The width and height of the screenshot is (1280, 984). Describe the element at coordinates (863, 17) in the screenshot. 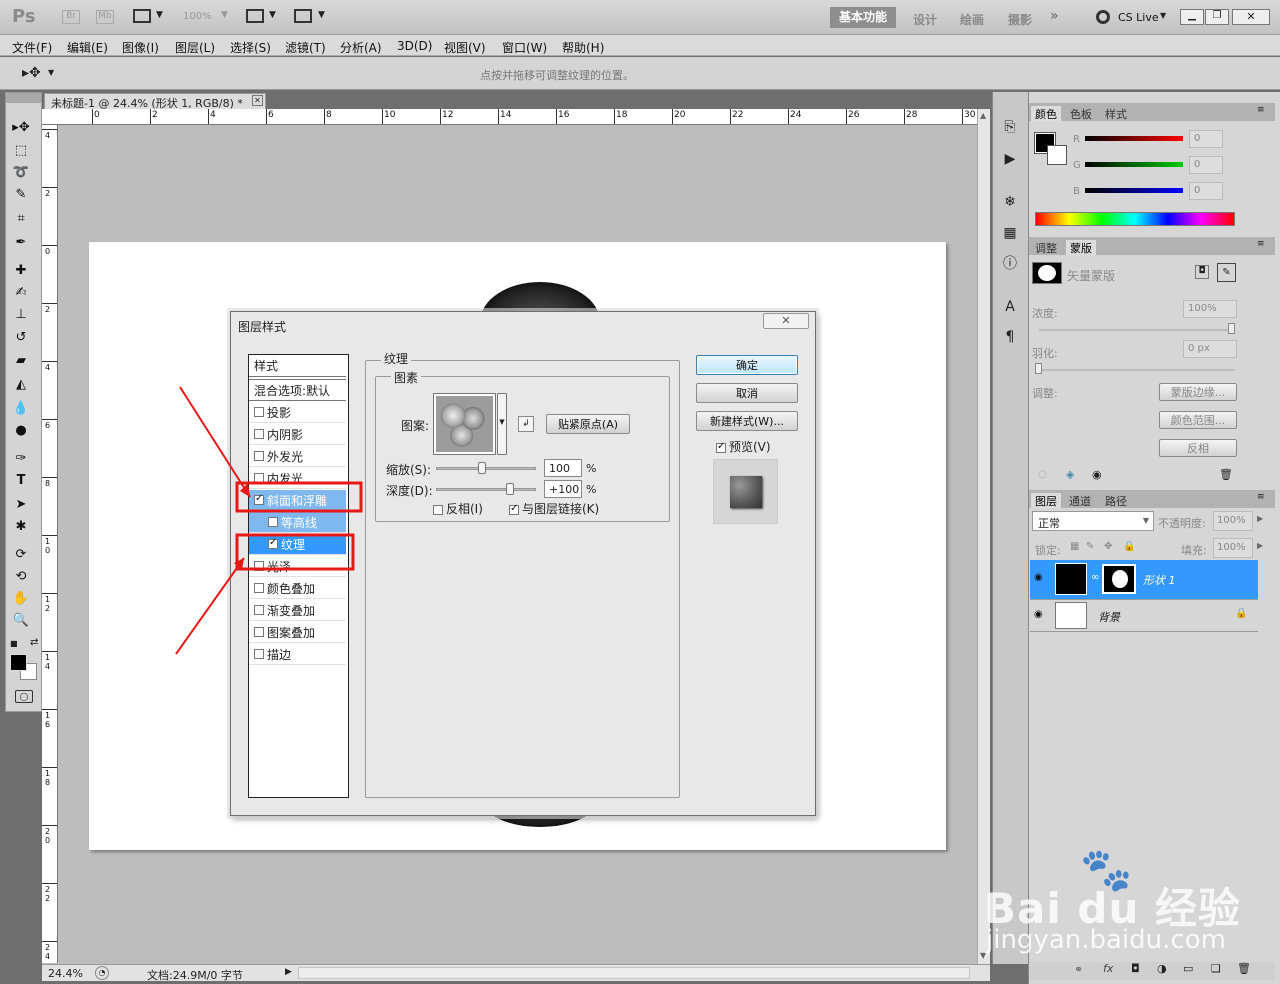

I see `workspace-essentials: 基本功能` at that location.